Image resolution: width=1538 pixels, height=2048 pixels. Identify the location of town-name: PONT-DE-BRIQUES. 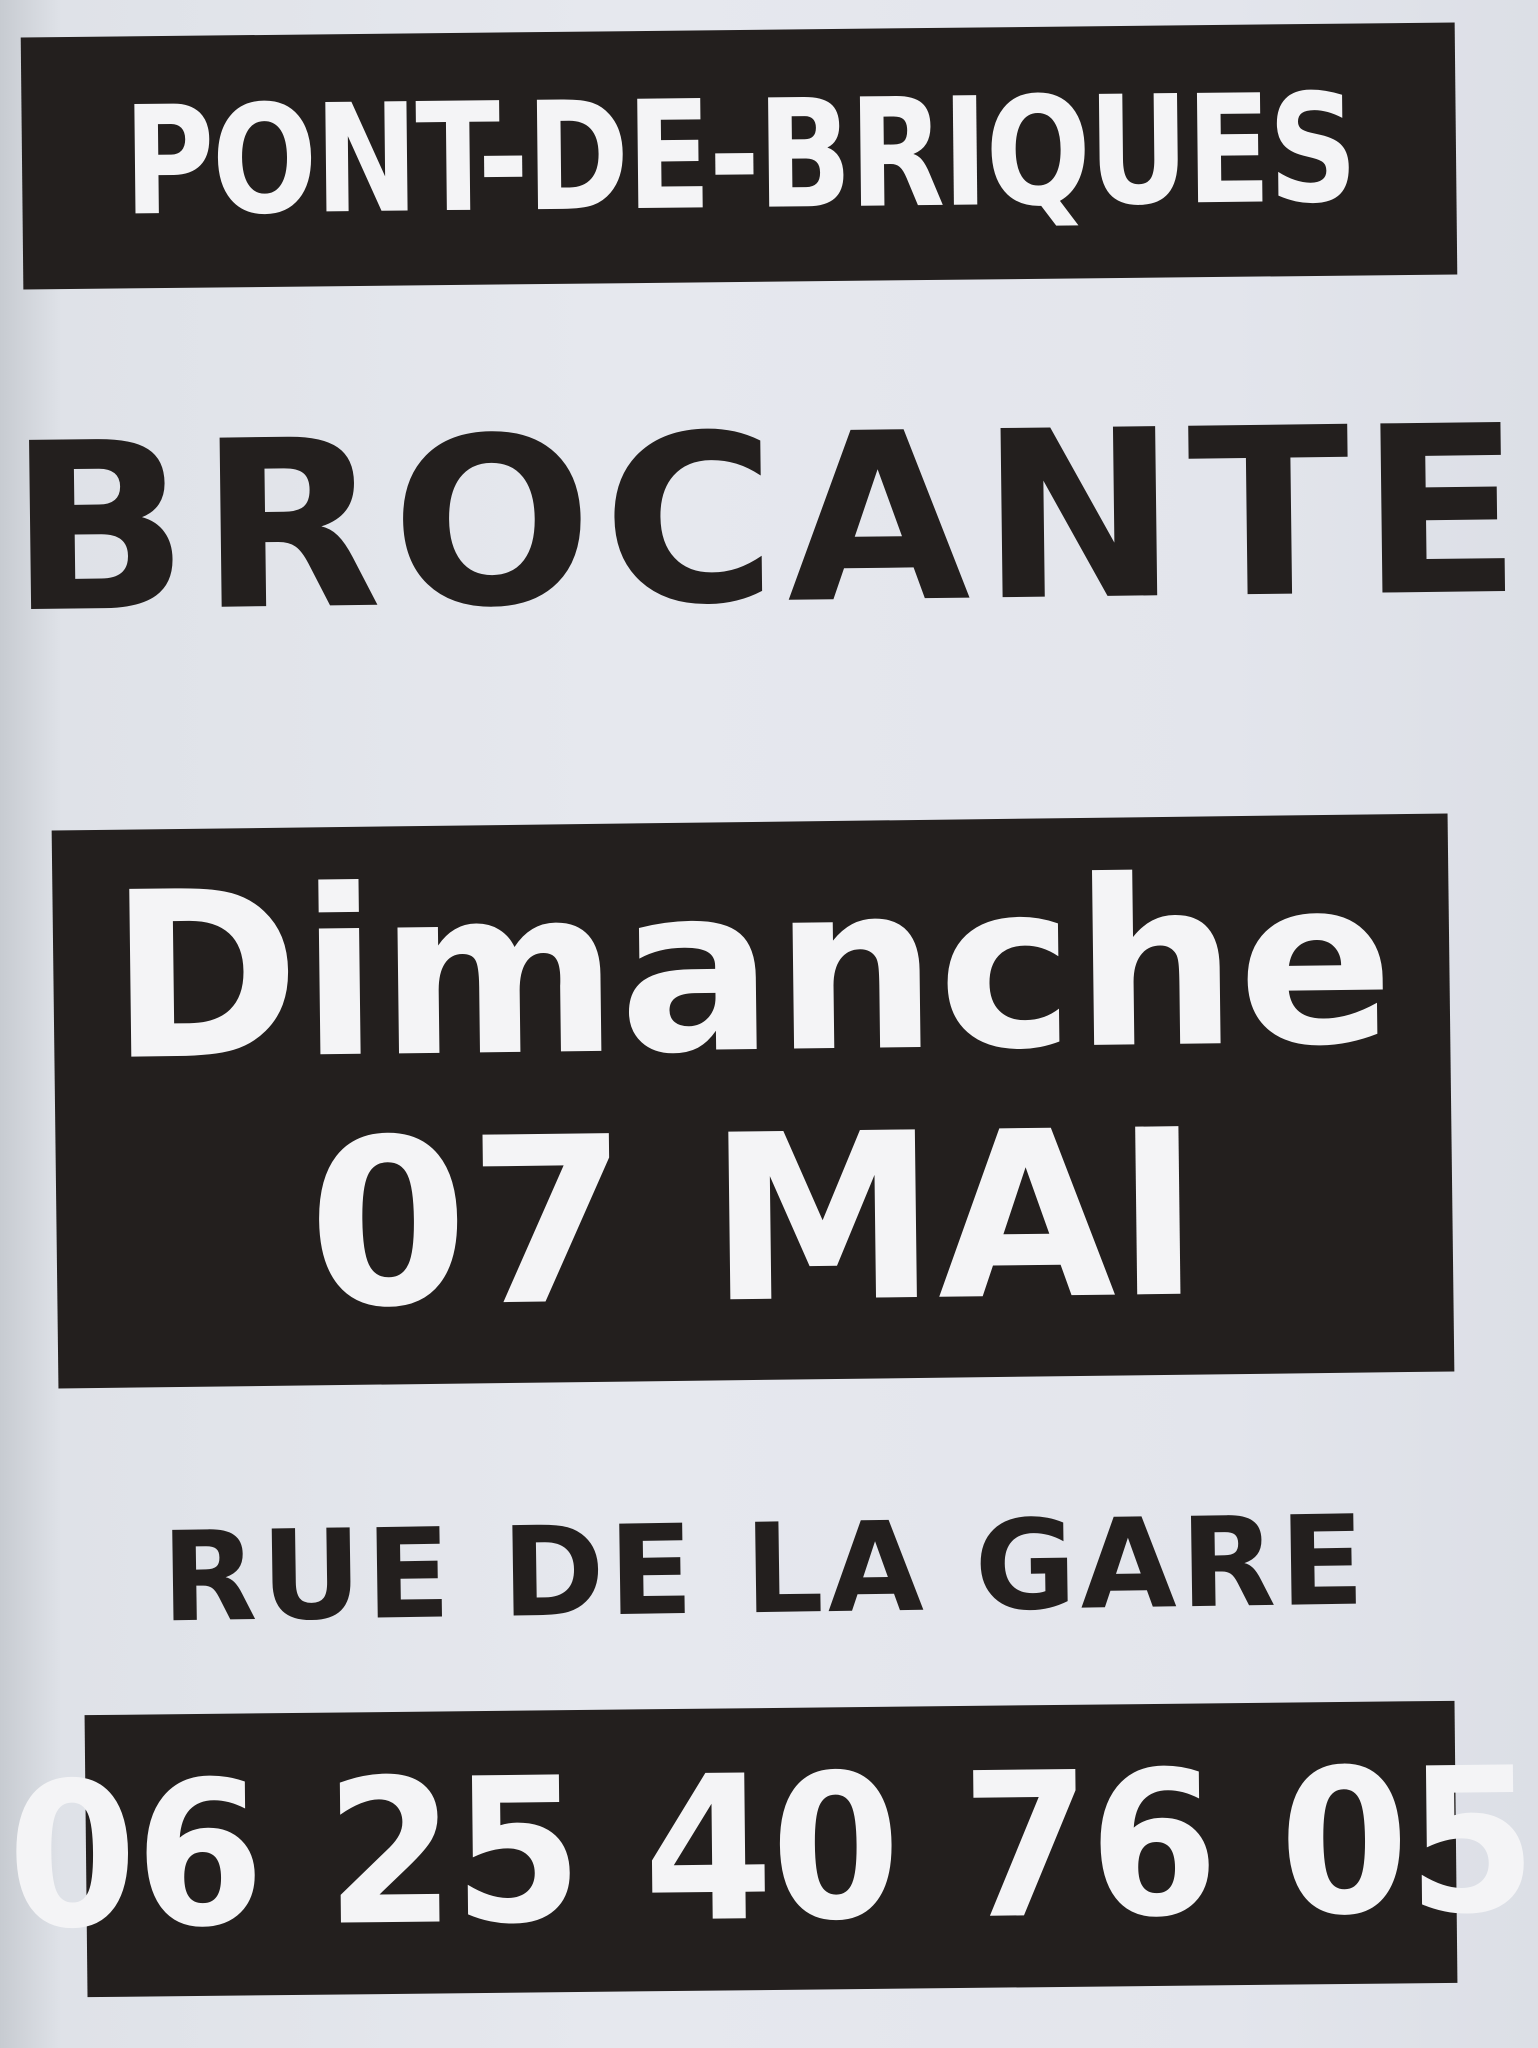
(739, 156).